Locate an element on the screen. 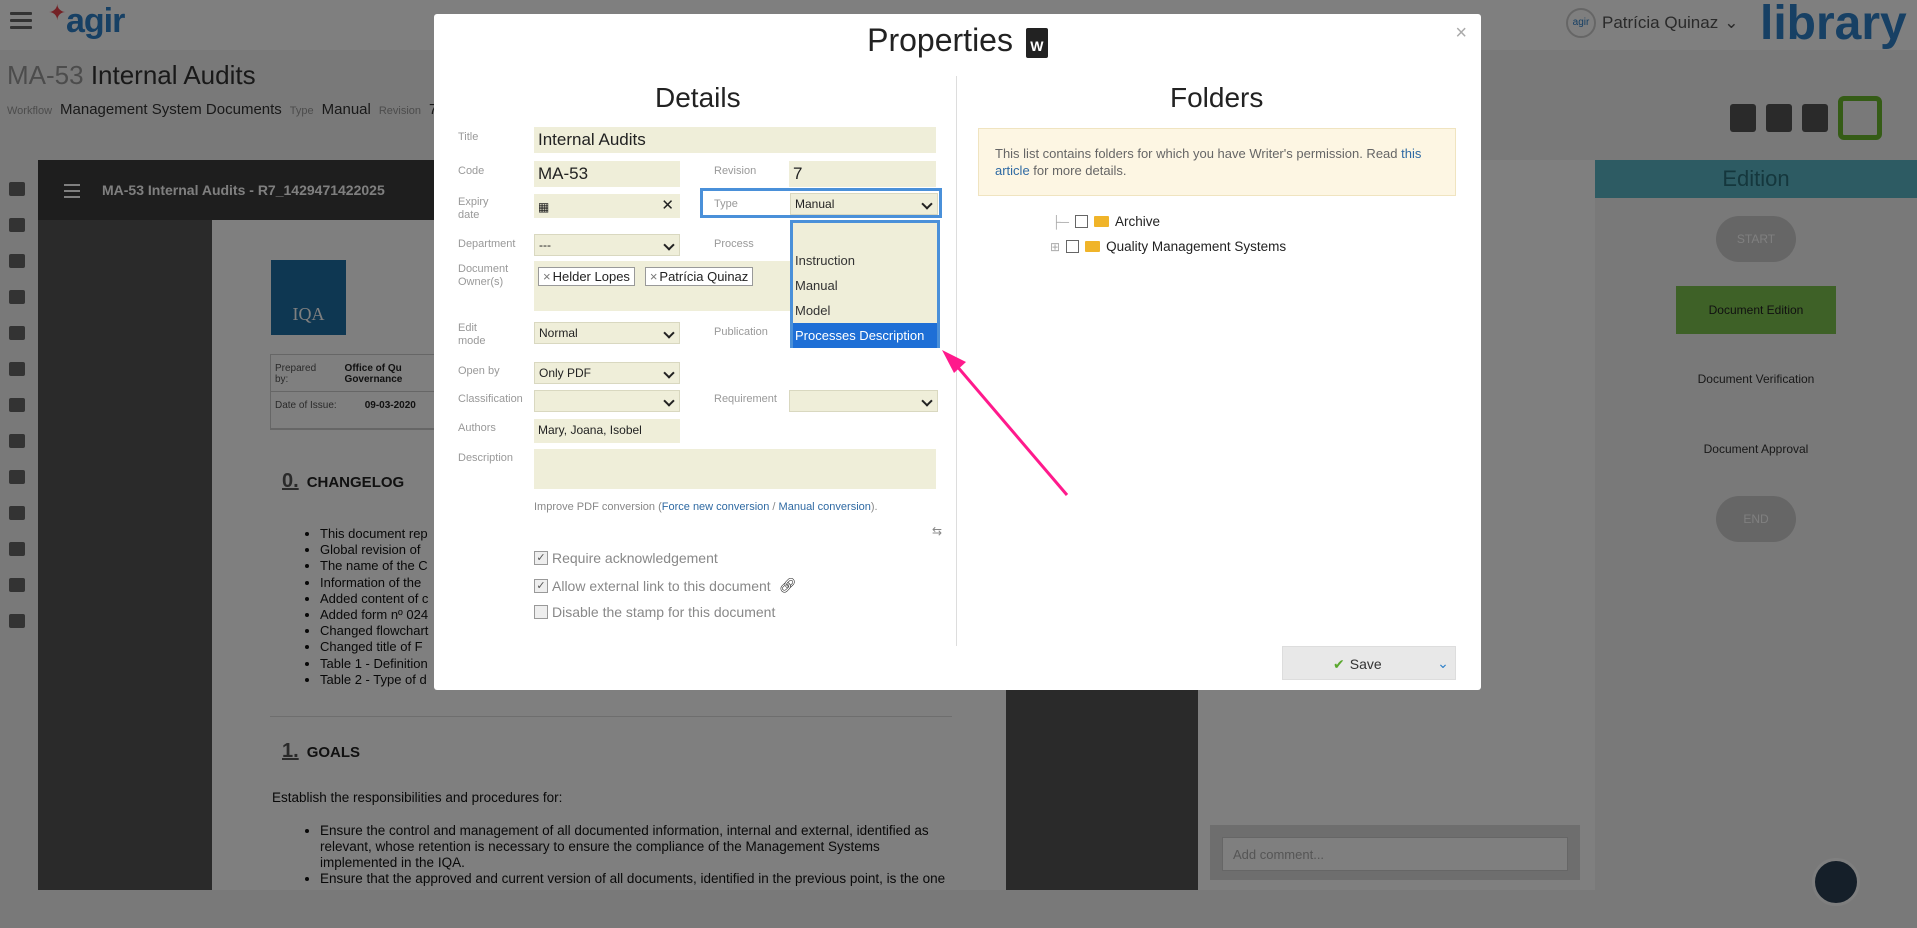 This screenshot has width=1917, height=928. annotation-arrow is located at coordinates (1005, 423).